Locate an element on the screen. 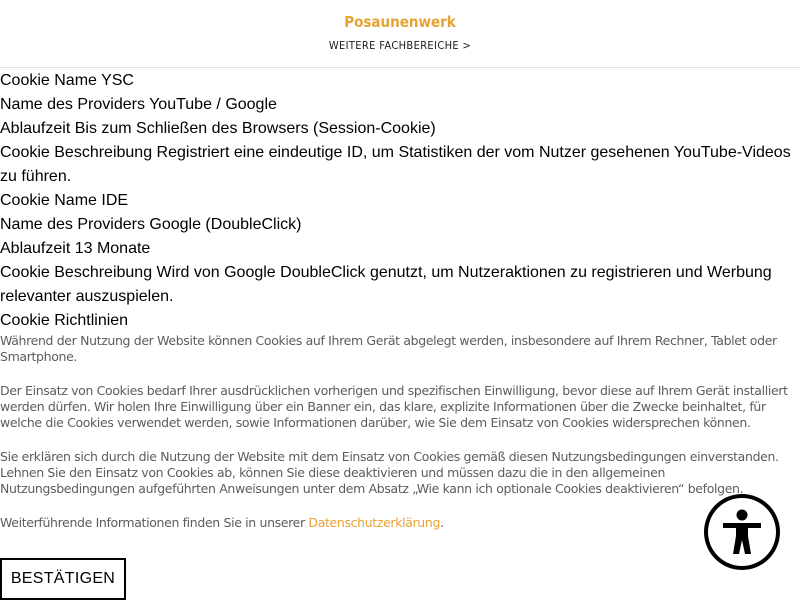 This screenshot has height=600, width=800. subnav-link: WEITERE FACHBEREICHE > is located at coordinates (400, 45).